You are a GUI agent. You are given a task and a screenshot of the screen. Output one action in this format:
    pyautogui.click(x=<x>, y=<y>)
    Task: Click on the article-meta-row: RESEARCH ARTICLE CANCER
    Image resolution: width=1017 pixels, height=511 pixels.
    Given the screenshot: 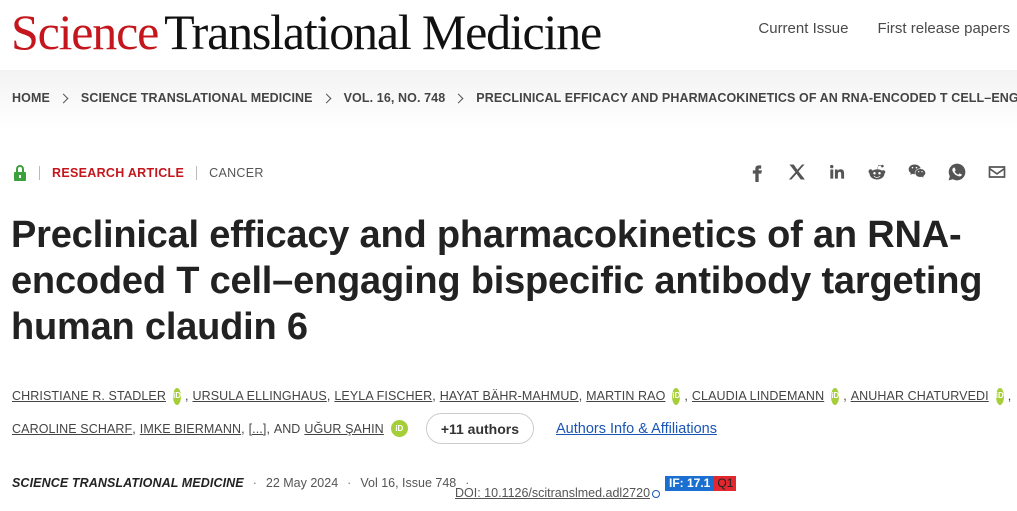 What is the action you would take?
    pyautogui.click(x=138, y=173)
    